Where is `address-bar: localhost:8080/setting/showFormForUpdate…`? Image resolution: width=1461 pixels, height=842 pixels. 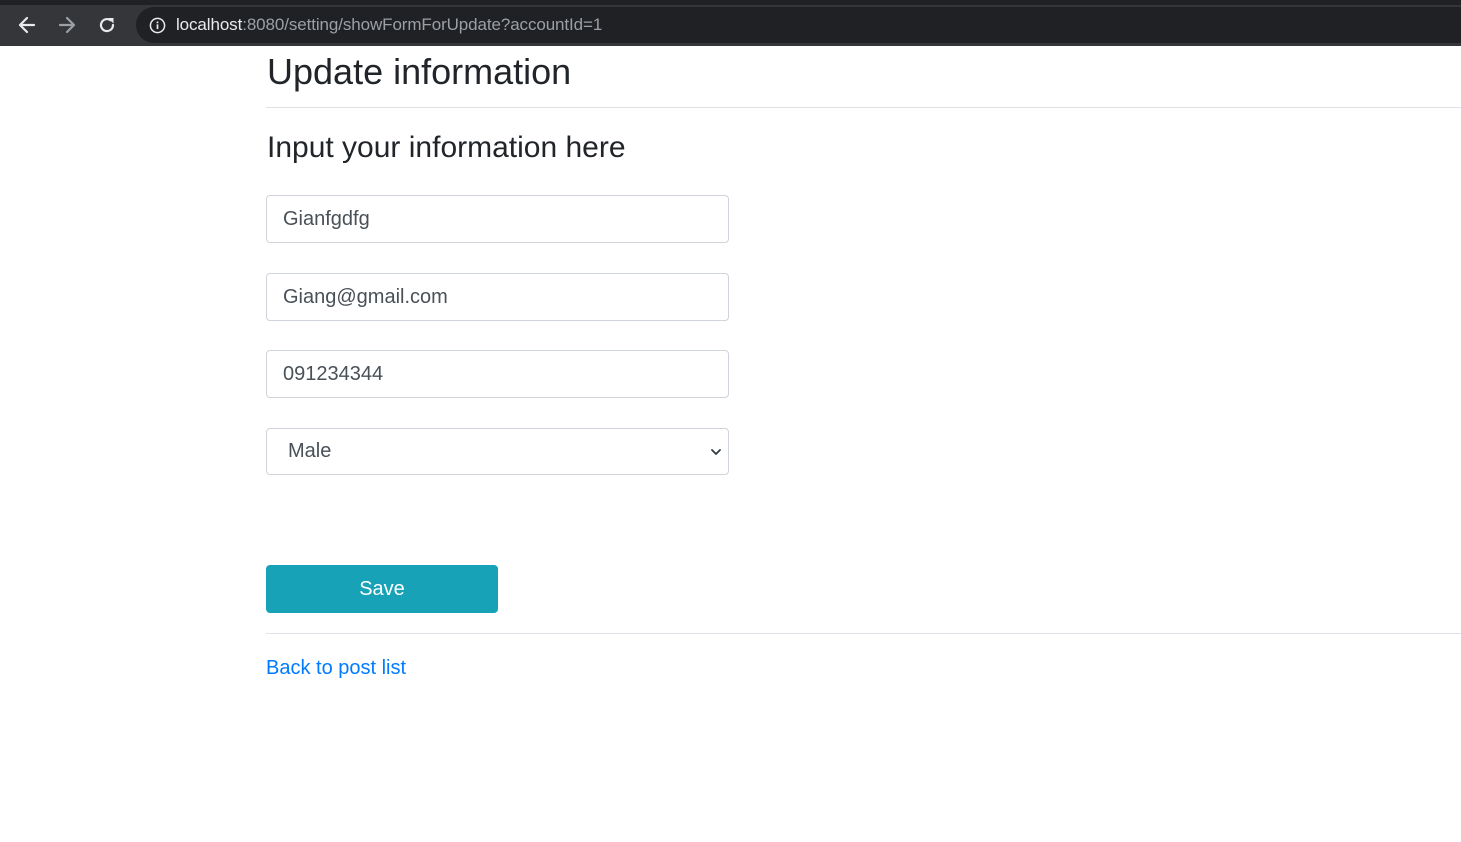
address-bar: localhost:8080/setting/showFormForUpdate… is located at coordinates (798, 25).